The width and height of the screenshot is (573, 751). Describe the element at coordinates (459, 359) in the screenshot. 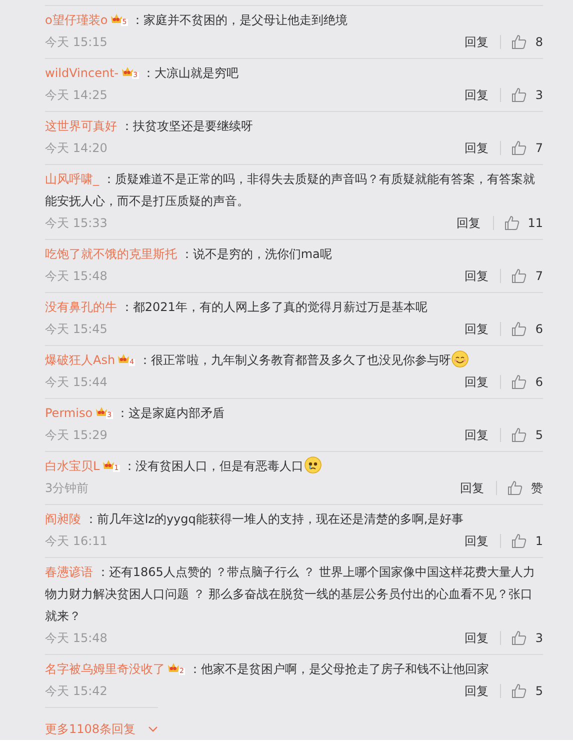

I see `smiley-emoji-icon` at that location.